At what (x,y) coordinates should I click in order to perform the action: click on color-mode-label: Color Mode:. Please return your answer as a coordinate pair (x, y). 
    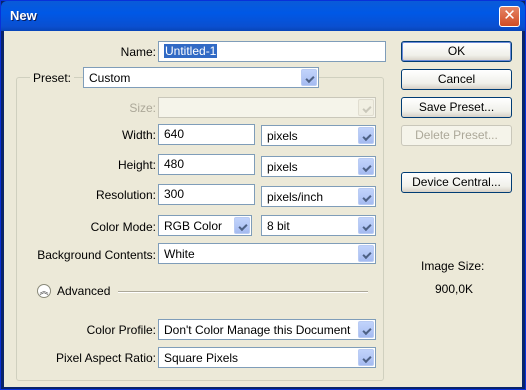
    Looking at the image, I should click on (123, 227).